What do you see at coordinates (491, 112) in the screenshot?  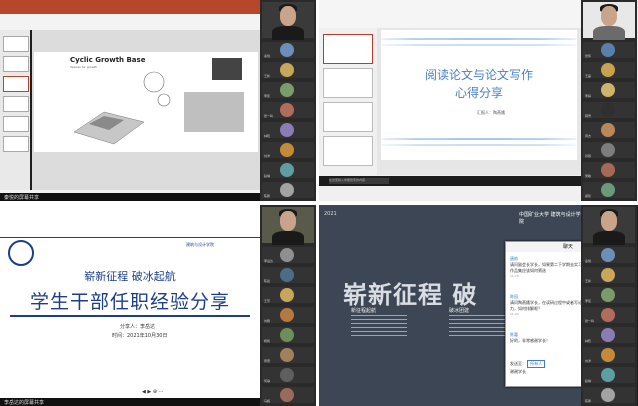 I see `reporter-label: 汇报人：陶燕娥` at bounding box center [491, 112].